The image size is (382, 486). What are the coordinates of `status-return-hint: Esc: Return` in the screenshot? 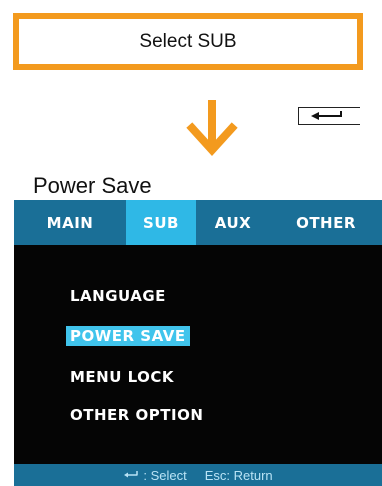 It's located at (238, 475).